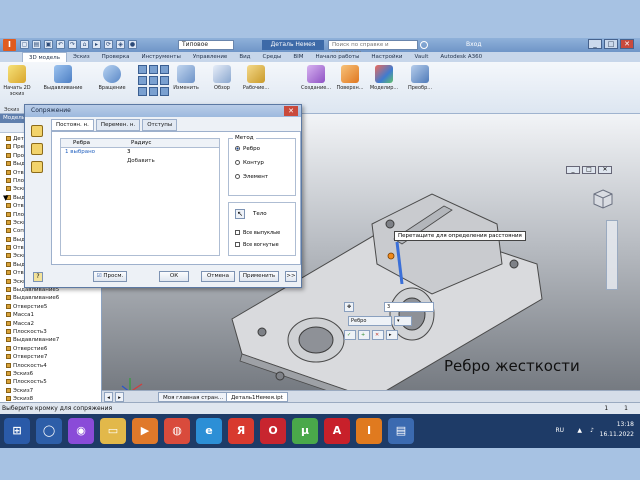 The width and height of the screenshot is (640, 480). I want to click on tab-settings: Настройки, so click(386, 57).